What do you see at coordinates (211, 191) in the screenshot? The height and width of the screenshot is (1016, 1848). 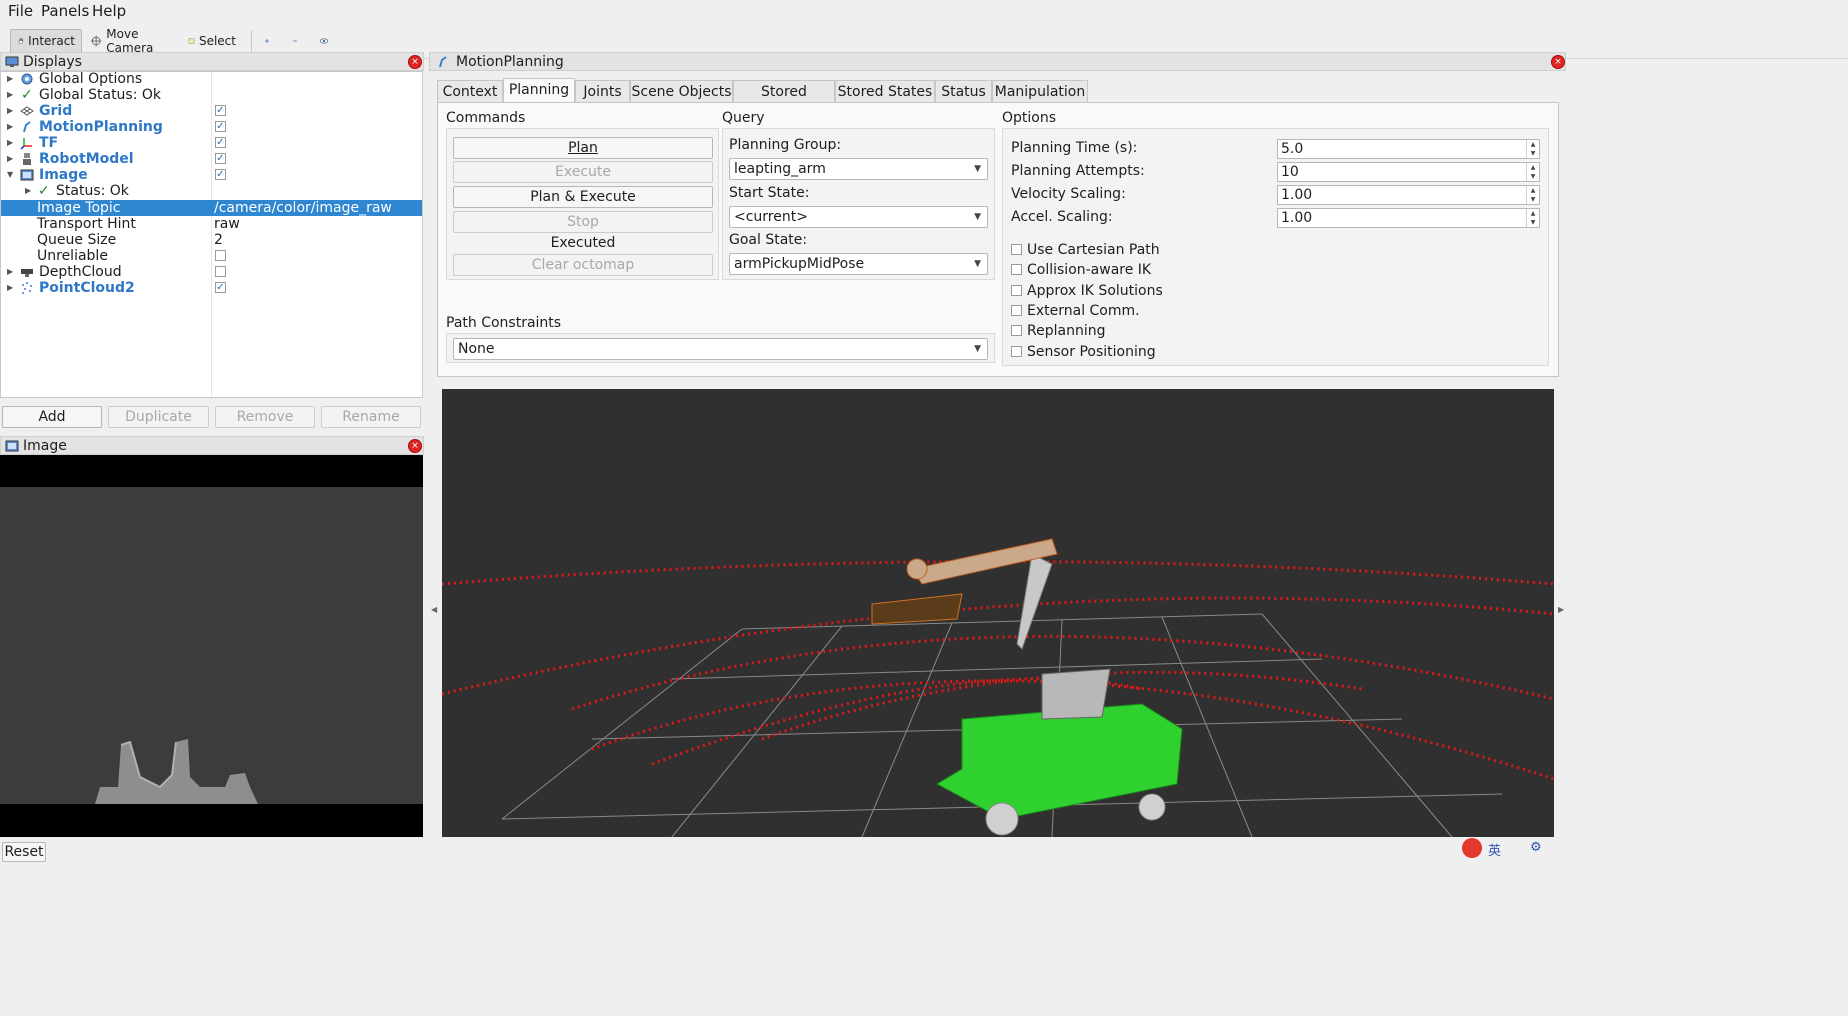 I see `tree-row-status: ▶ ✓ Status: Ok` at bounding box center [211, 191].